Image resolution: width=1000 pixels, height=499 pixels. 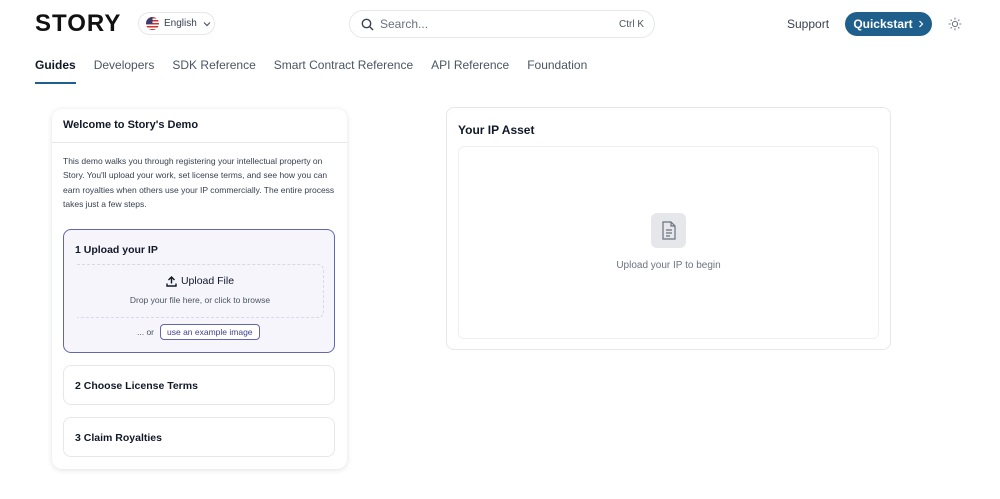 What do you see at coordinates (207, 23) in the screenshot?
I see `chevron-down-icon` at bounding box center [207, 23].